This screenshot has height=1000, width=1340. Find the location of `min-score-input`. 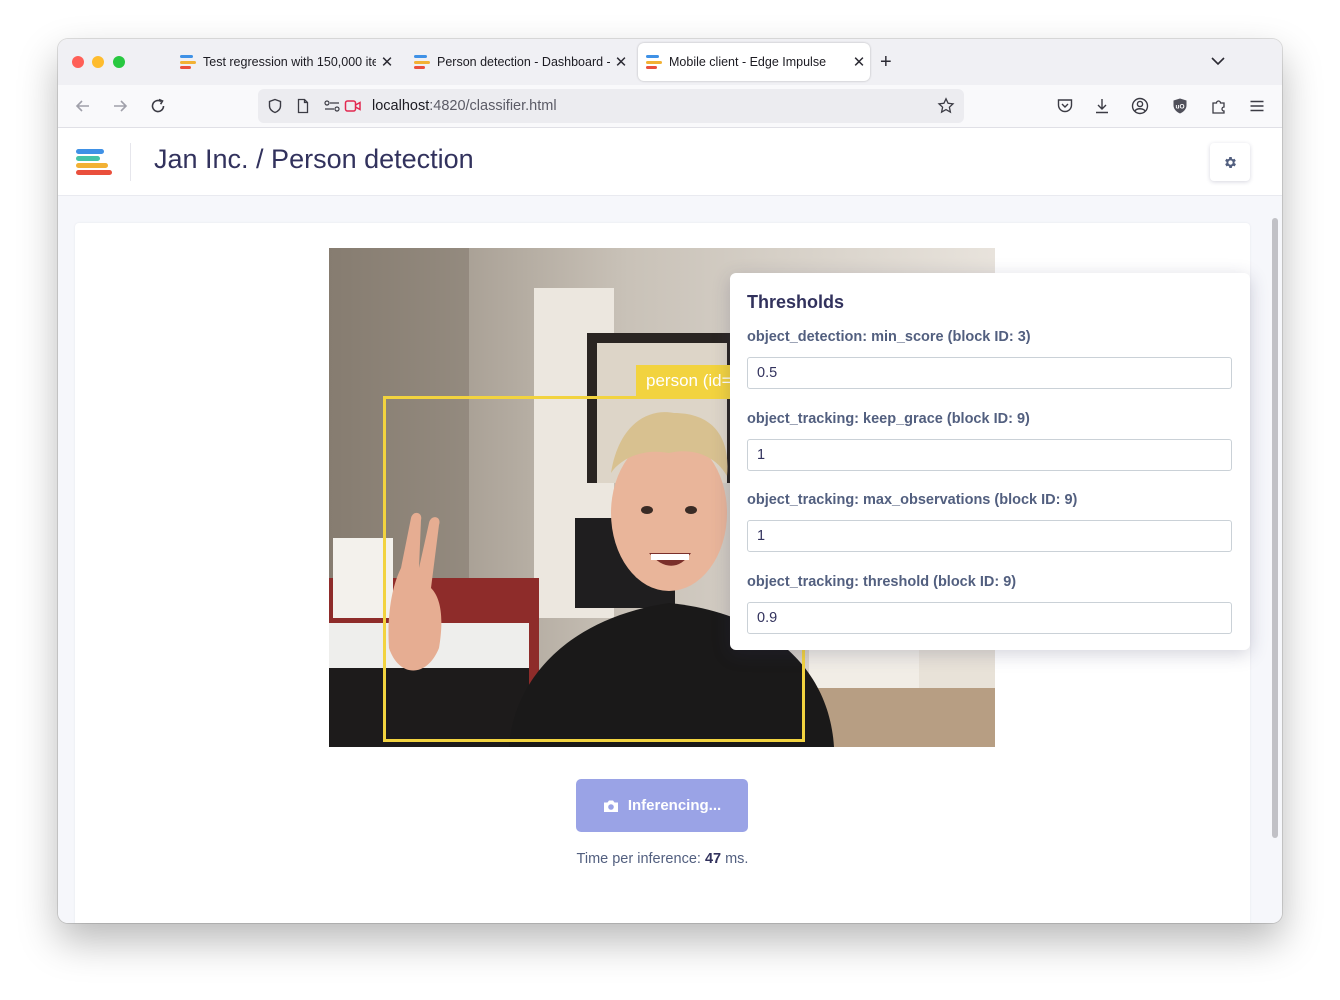

min-score-input is located at coordinates (989, 373).